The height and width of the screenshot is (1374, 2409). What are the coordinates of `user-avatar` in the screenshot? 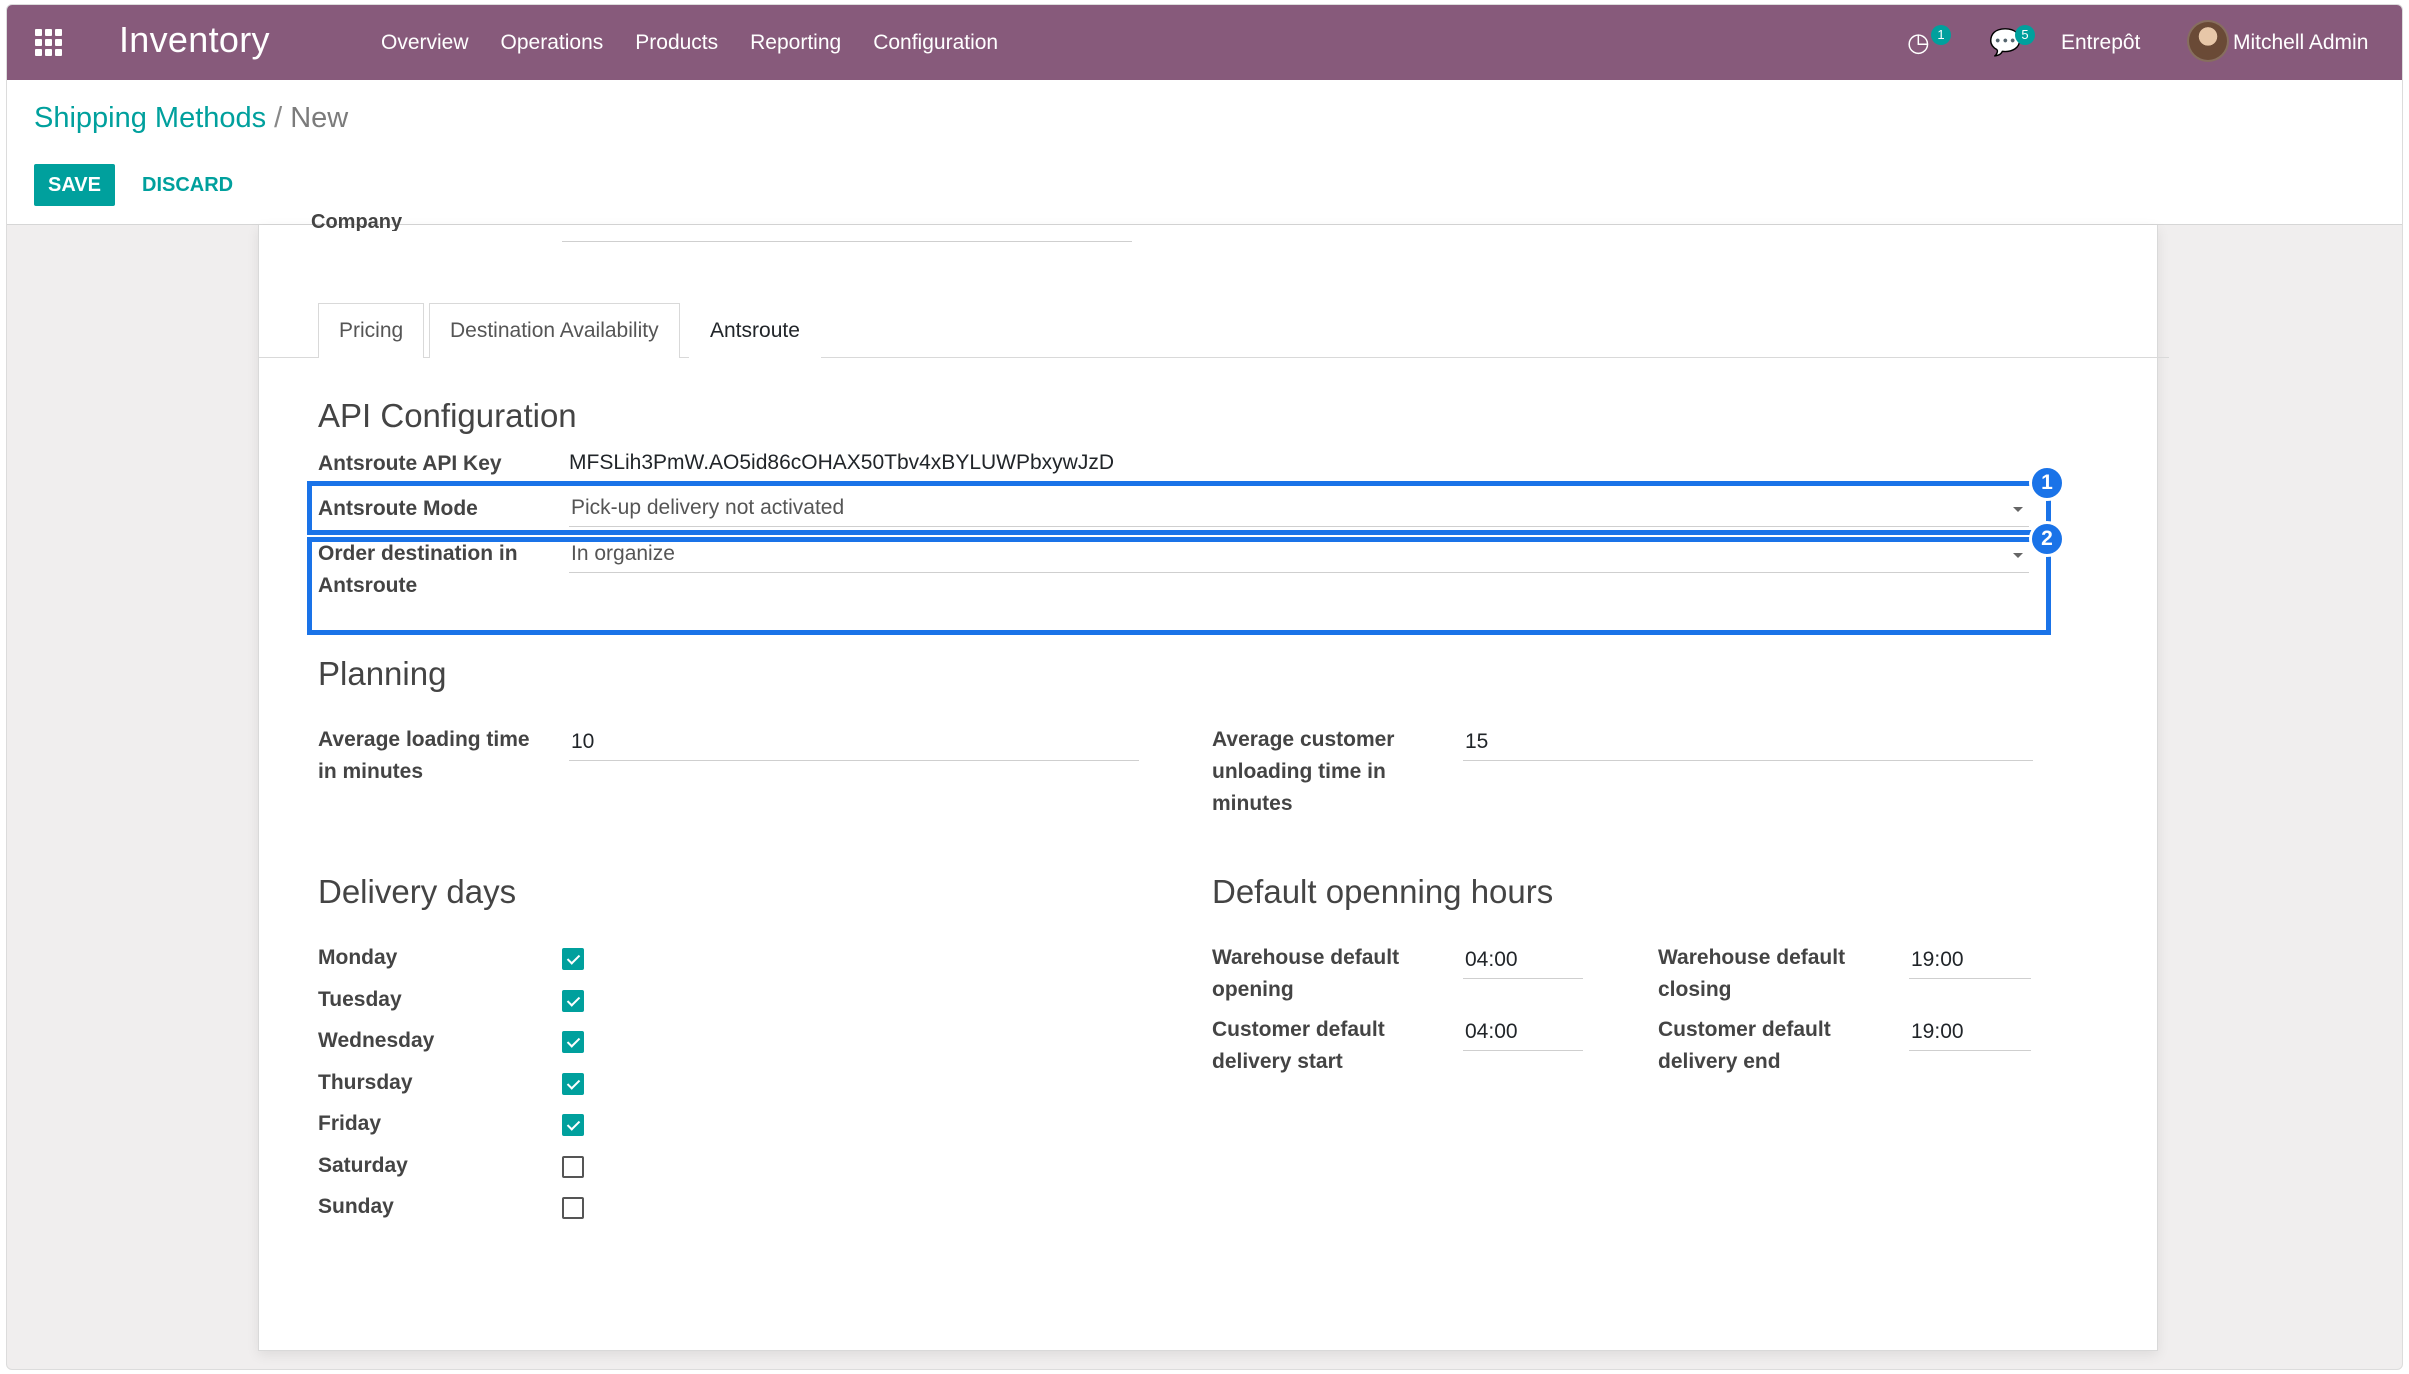 It's located at (2208, 41).